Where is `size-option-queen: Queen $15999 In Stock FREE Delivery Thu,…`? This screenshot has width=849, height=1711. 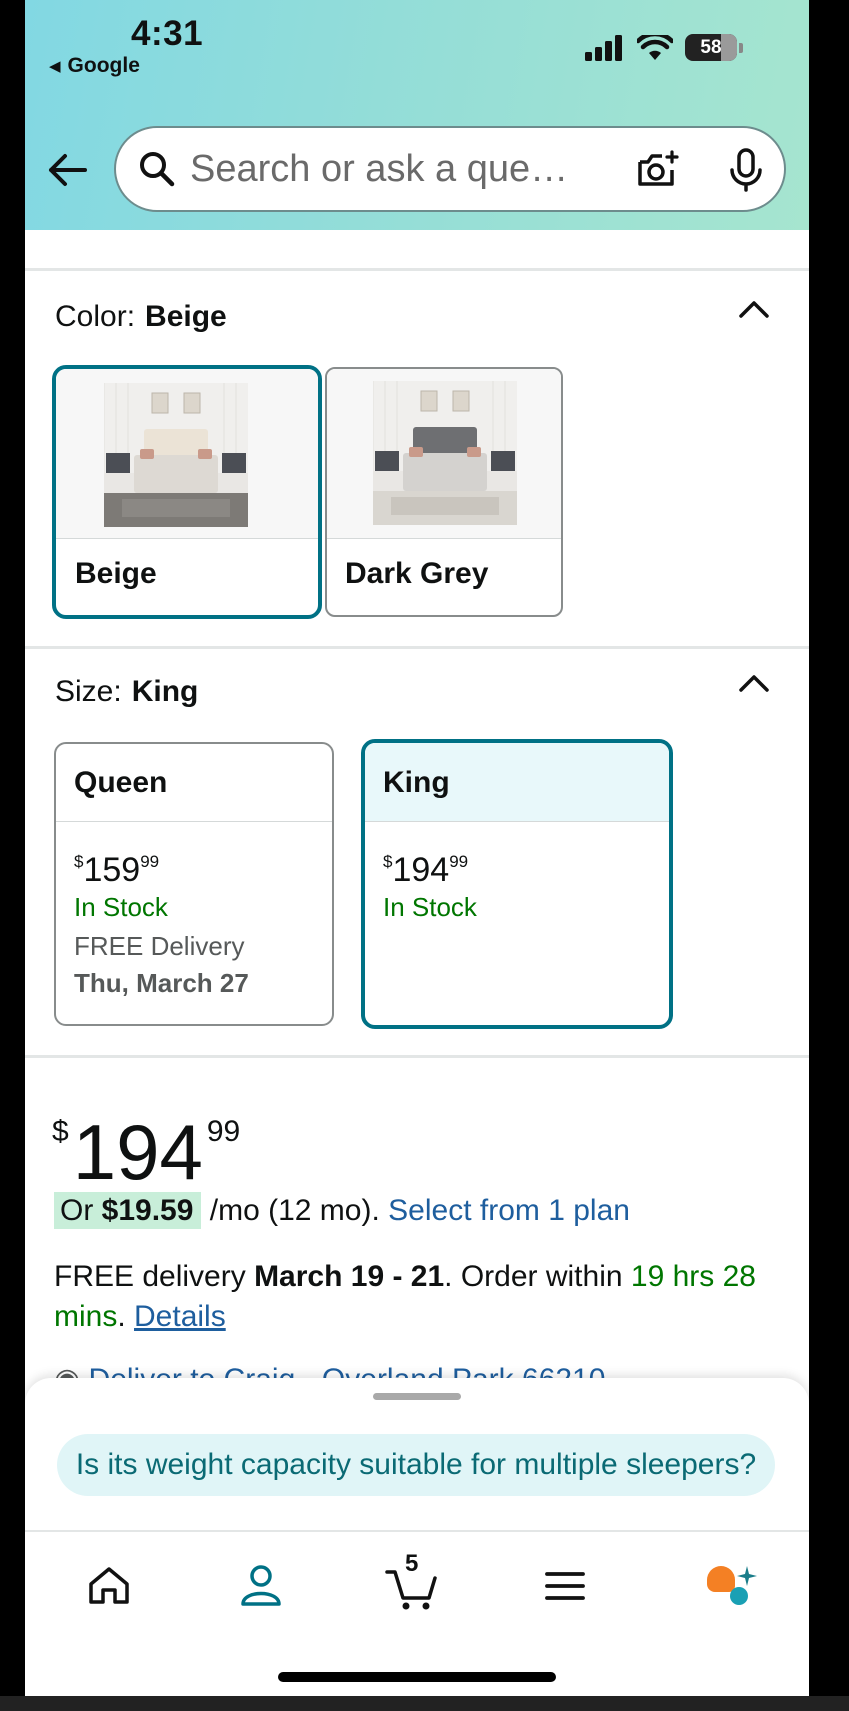
size-option-queen: Queen $15999 In Stock FREE Delivery Thu,… is located at coordinates (194, 884).